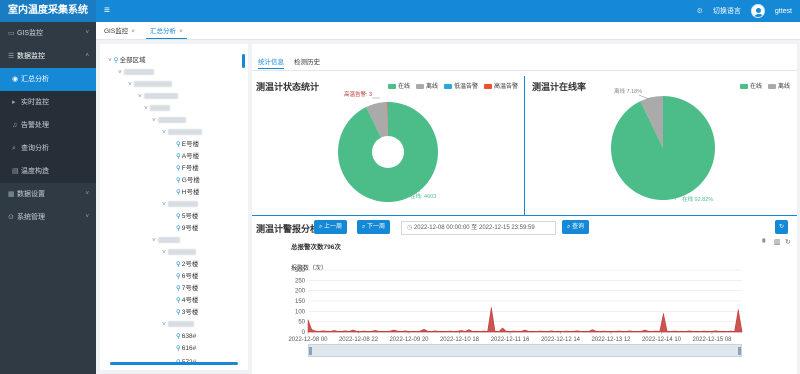  What do you see at coordinates (777, 242) in the screenshot?
I see `bar-chart-icon: ▥` at bounding box center [777, 242].